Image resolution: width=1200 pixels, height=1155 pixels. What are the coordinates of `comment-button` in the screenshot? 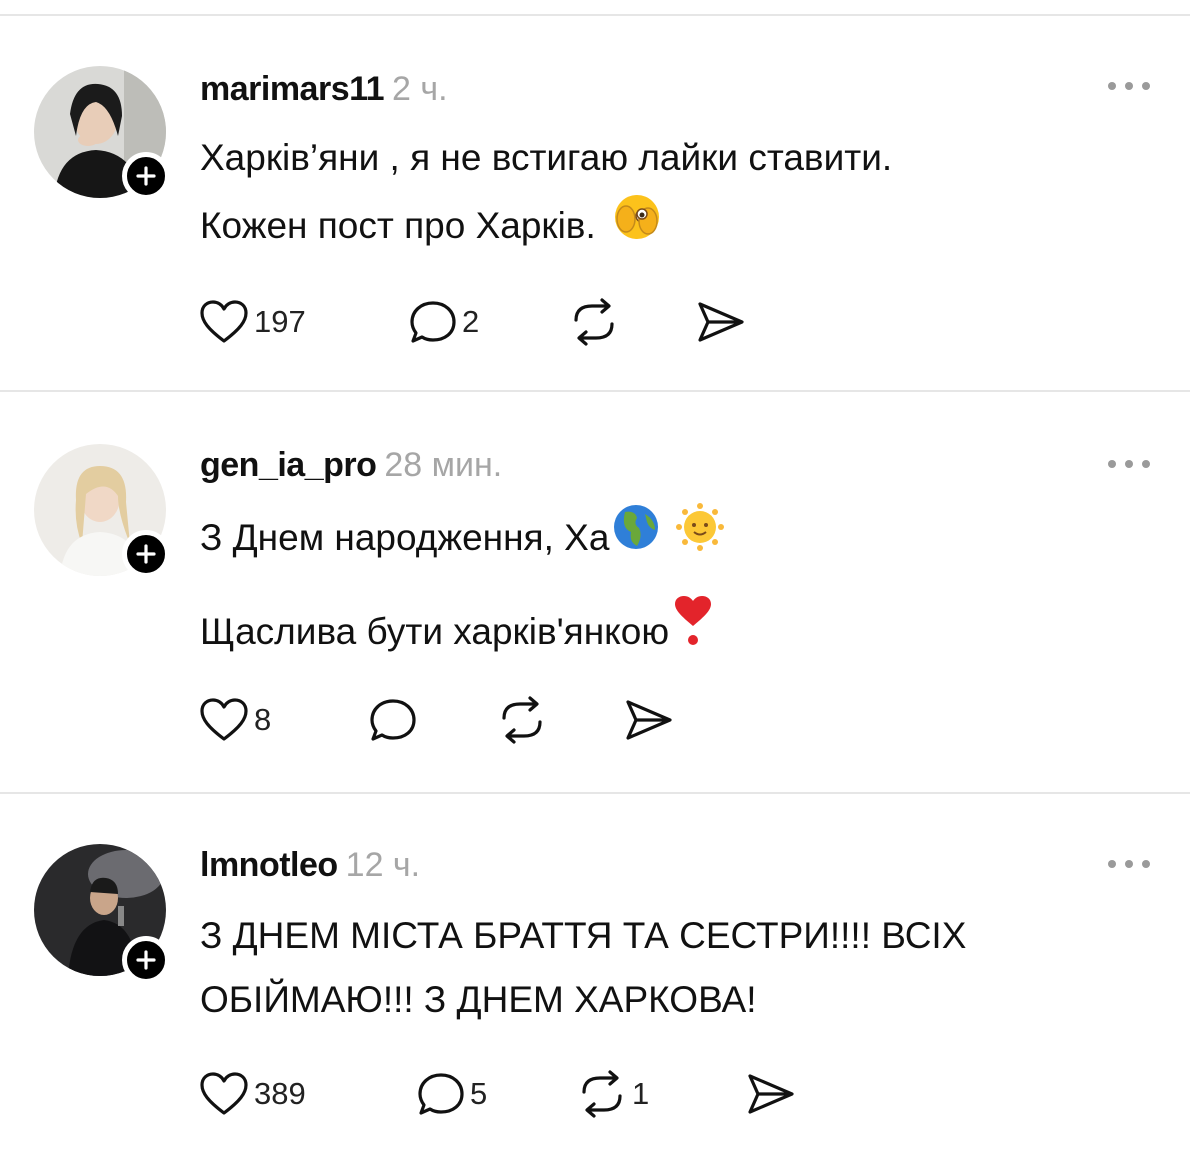 It's located at (393, 720).